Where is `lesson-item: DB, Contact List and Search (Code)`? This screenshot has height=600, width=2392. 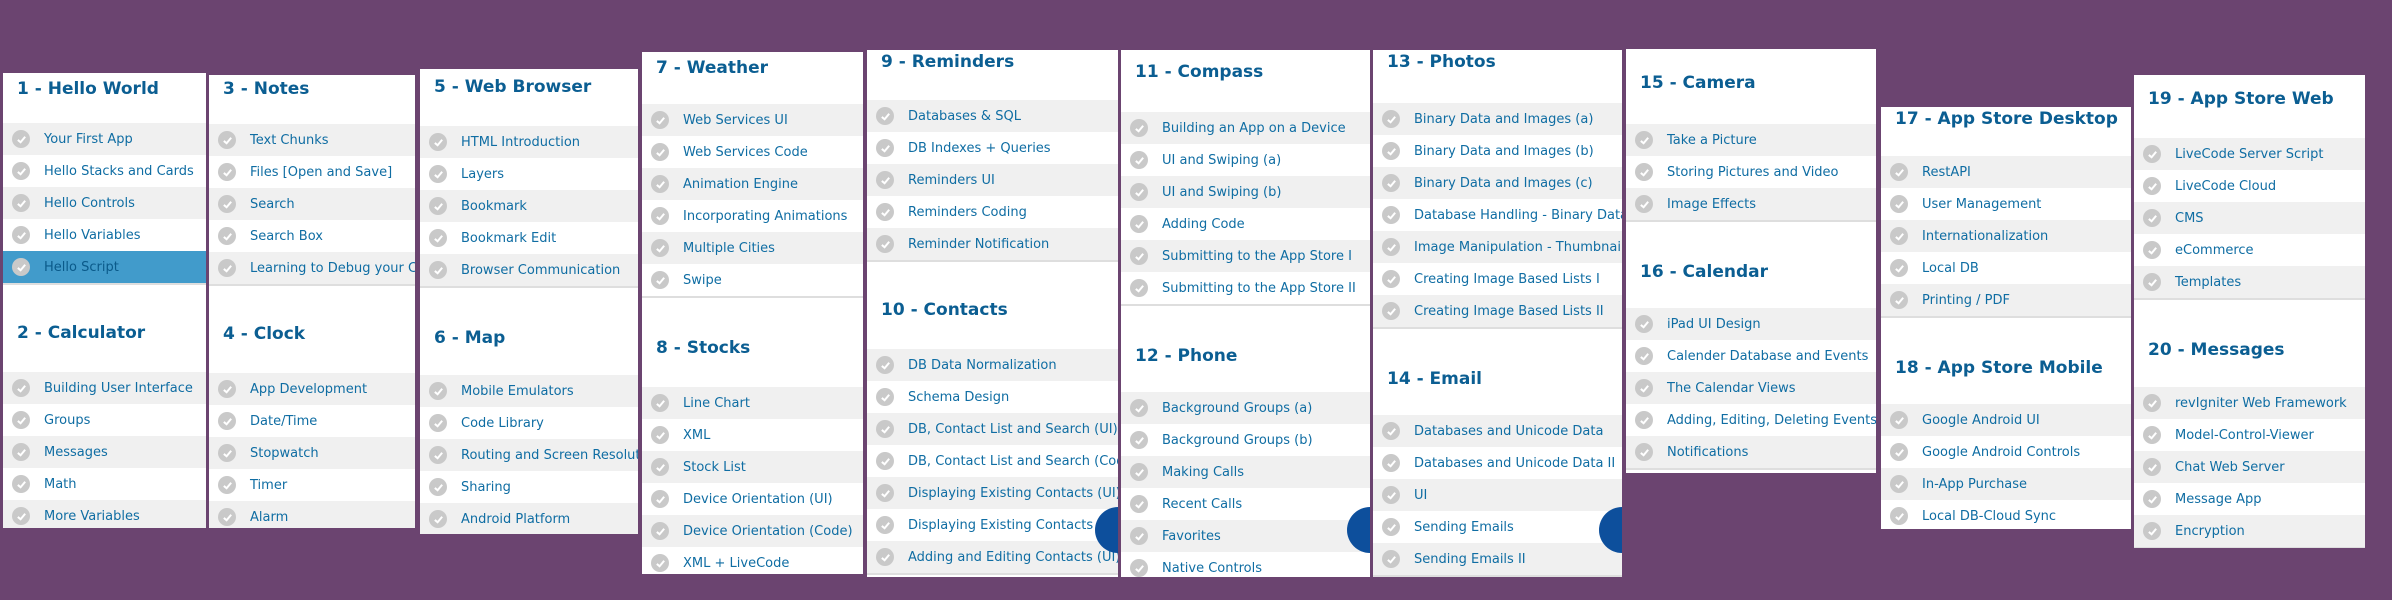
lesson-item: DB, Contact List and Search (Code) is located at coordinates (992, 461).